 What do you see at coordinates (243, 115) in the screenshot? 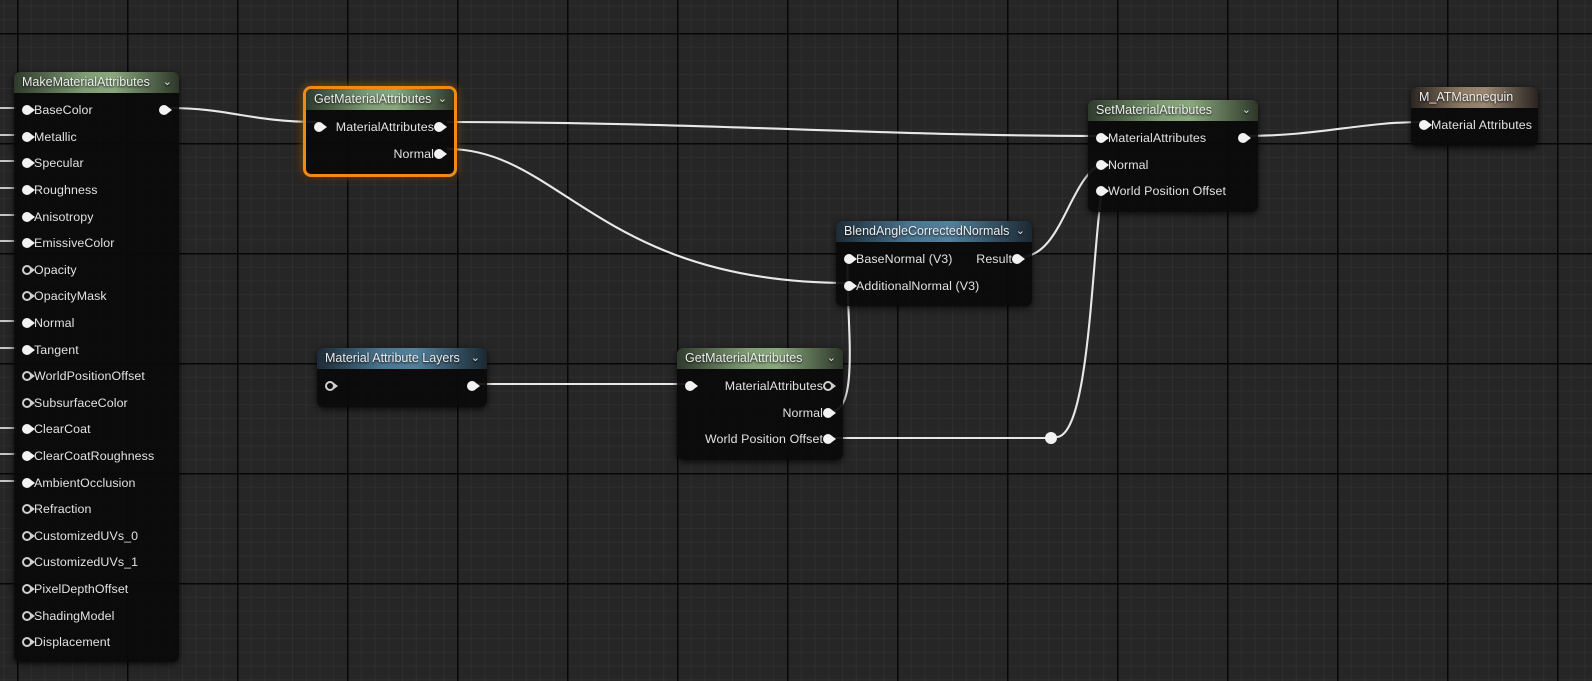
I see `wire-make-to-get` at bounding box center [243, 115].